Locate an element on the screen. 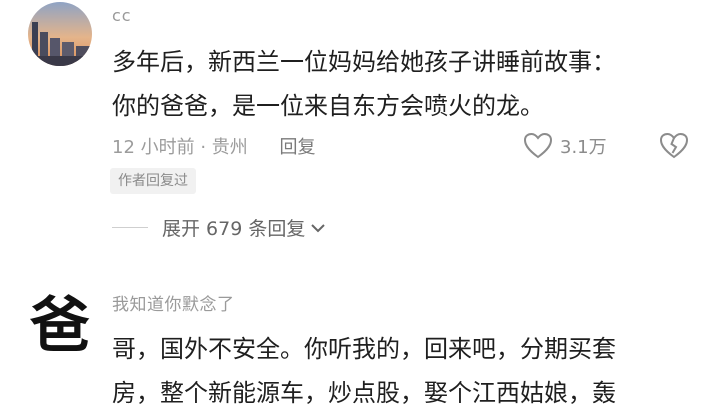  expand-replies-label: 展开 679 条回复 is located at coordinates (234, 229).